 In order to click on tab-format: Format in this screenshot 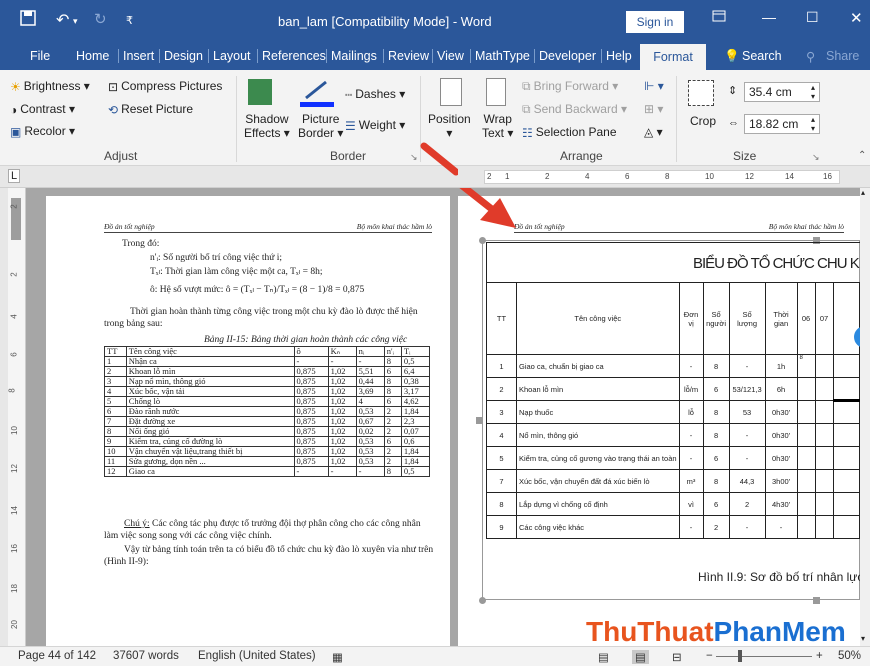, I will do `click(673, 57)`.